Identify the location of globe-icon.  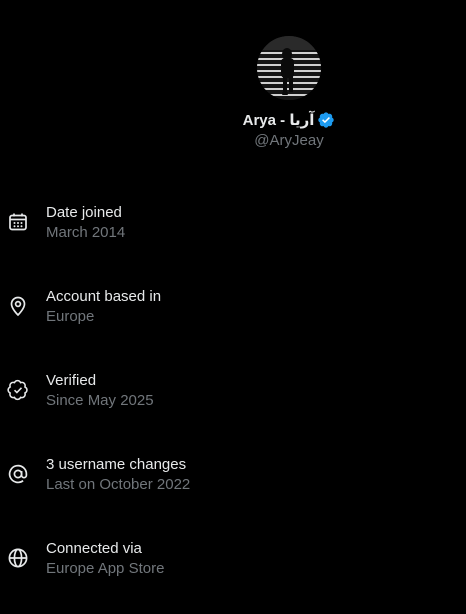
(18, 558).